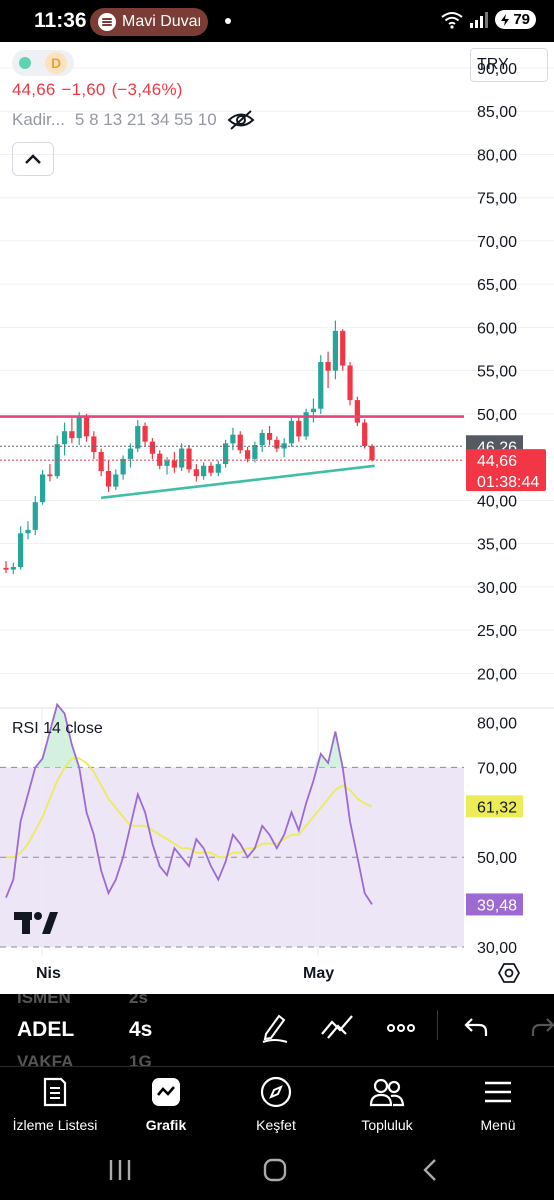  I want to click on undo-icon, so click(476, 1029).